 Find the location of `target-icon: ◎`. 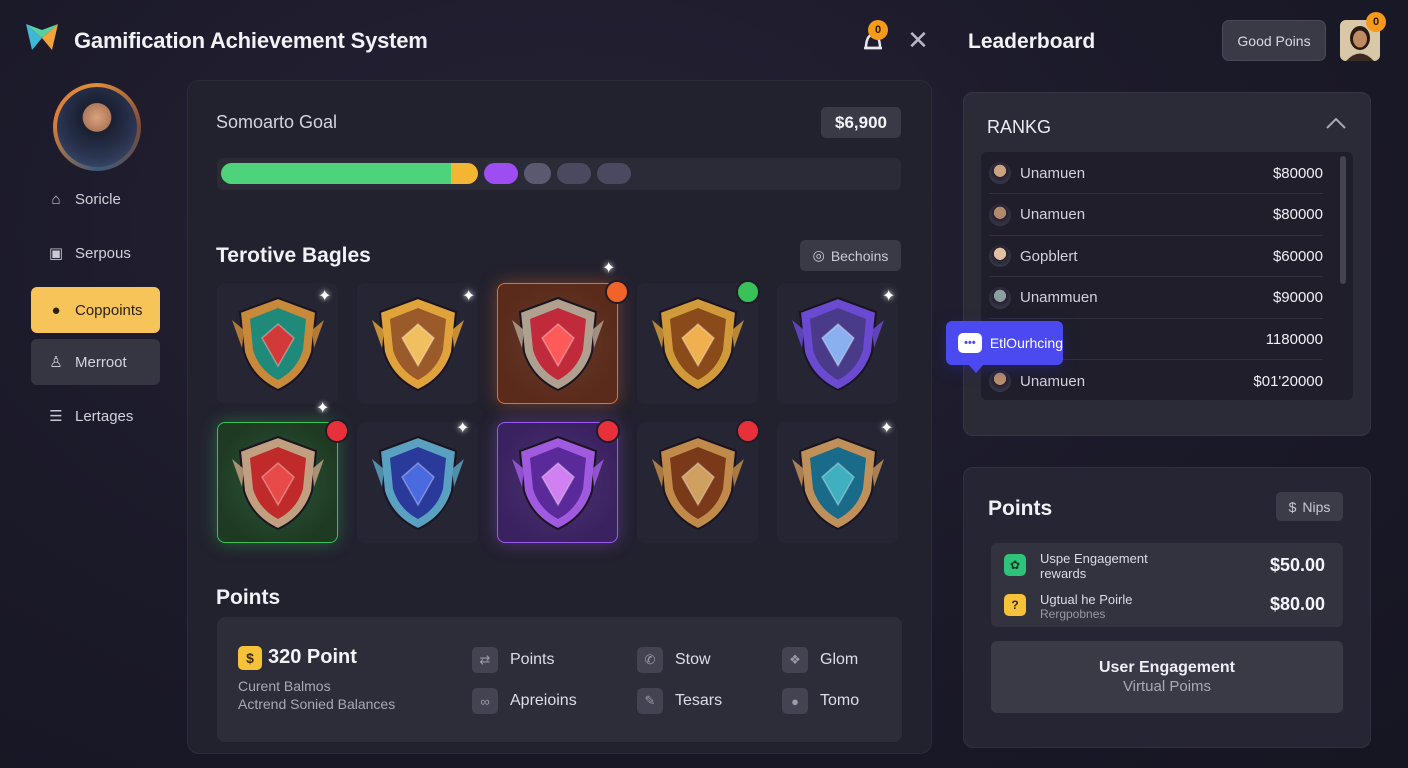

target-icon: ◎ is located at coordinates (818, 255).